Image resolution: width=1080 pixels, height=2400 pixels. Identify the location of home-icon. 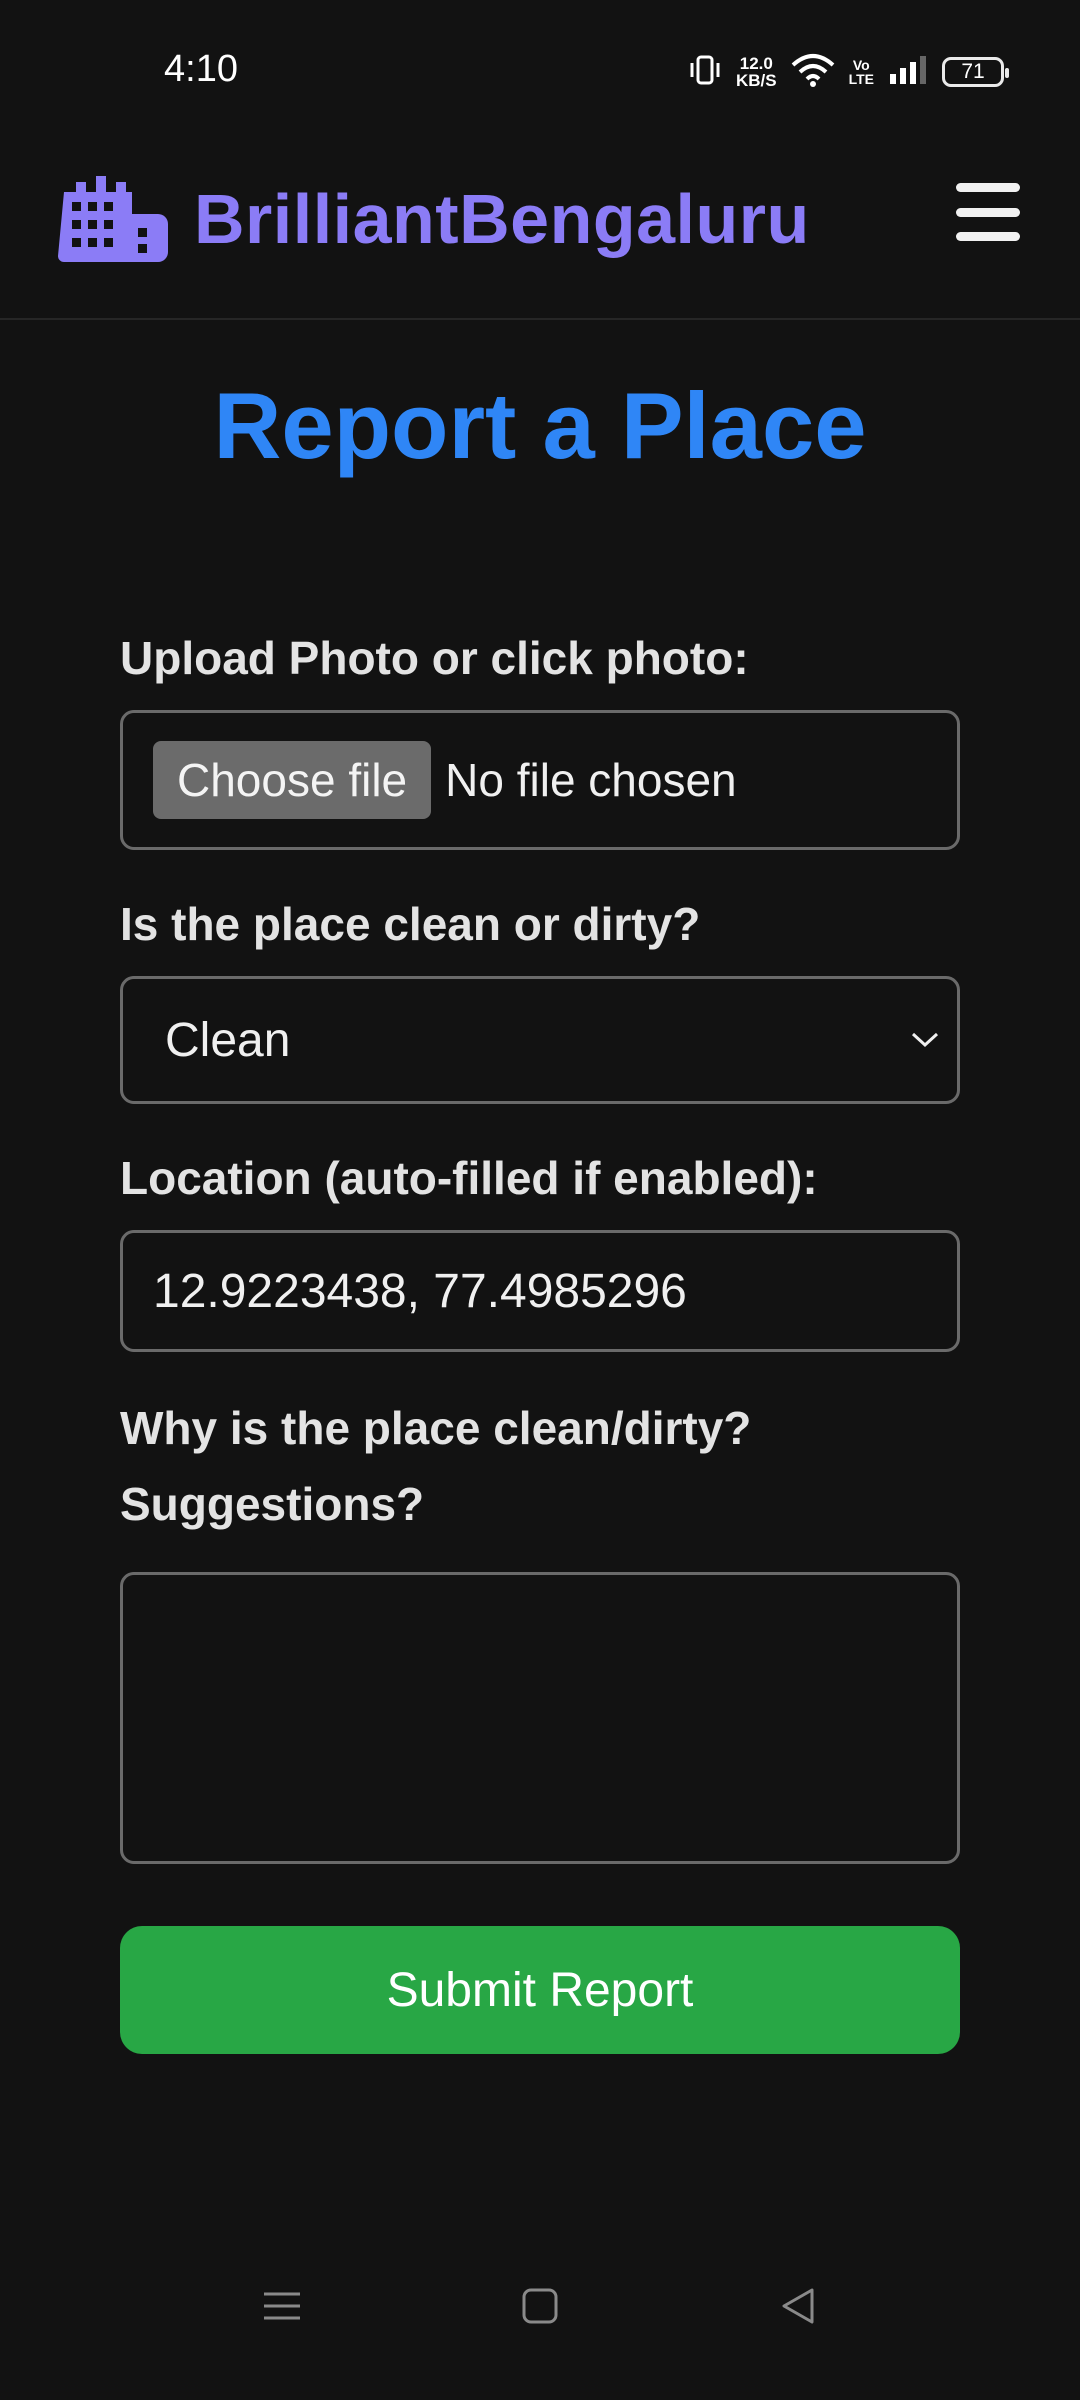
(540, 2308).